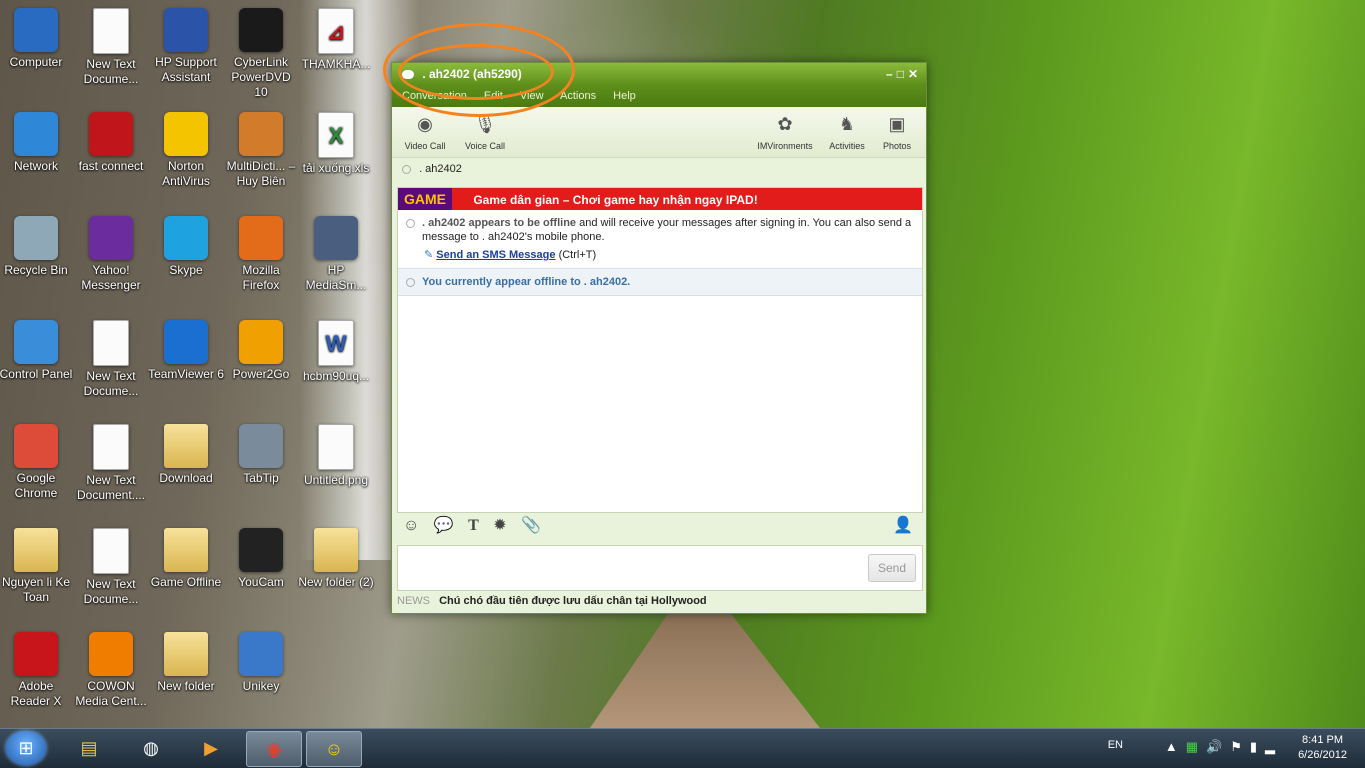 This screenshot has width=1365, height=768. I want to click on desktop-icon: Skype, so click(186, 247).